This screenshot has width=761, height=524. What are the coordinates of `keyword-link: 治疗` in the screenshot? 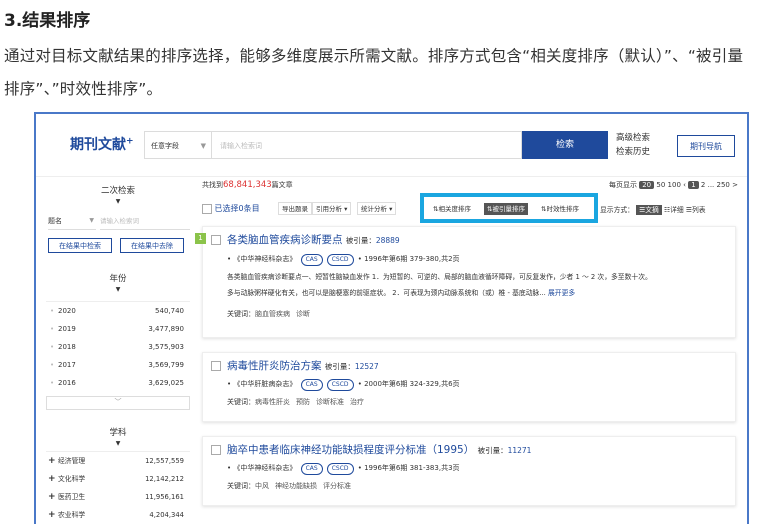 It's located at (357, 402).